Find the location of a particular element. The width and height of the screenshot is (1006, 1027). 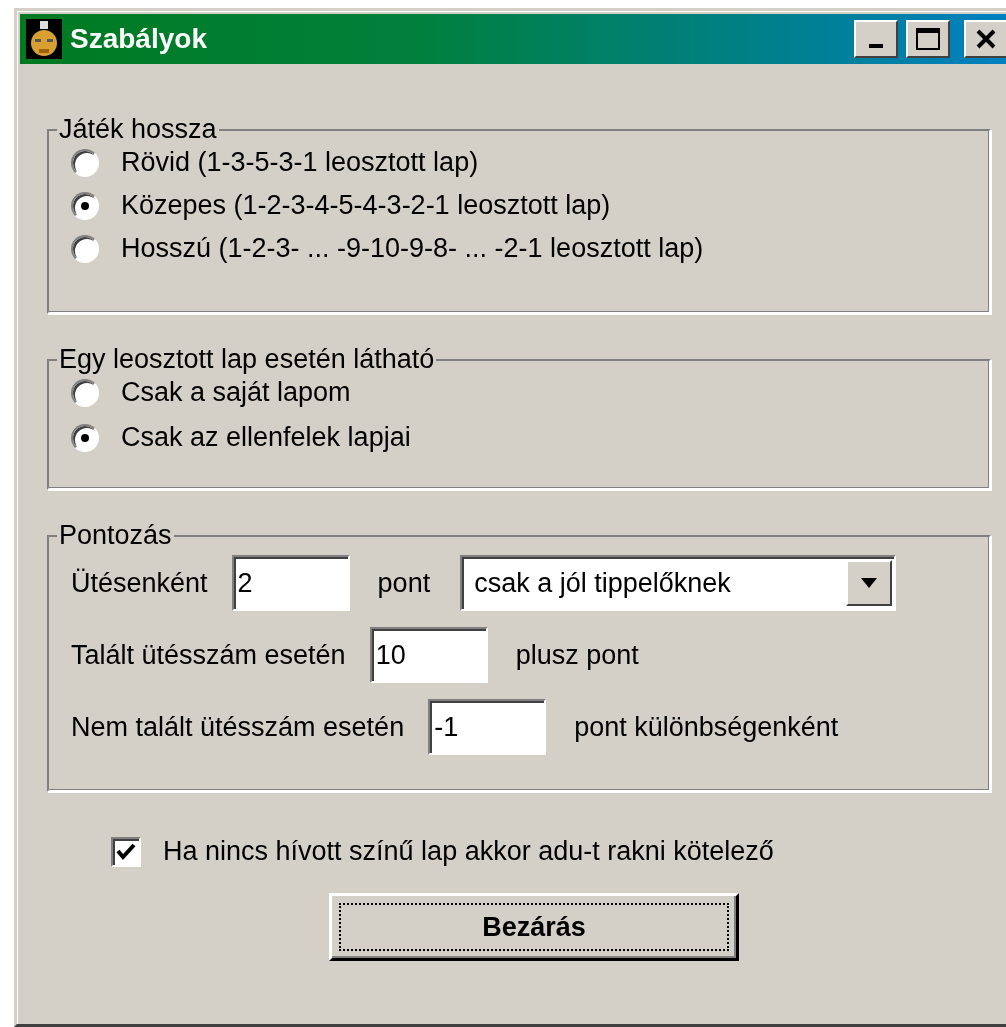

group-title: Egy leosztott lap esetén látható is located at coordinates (247, 359).